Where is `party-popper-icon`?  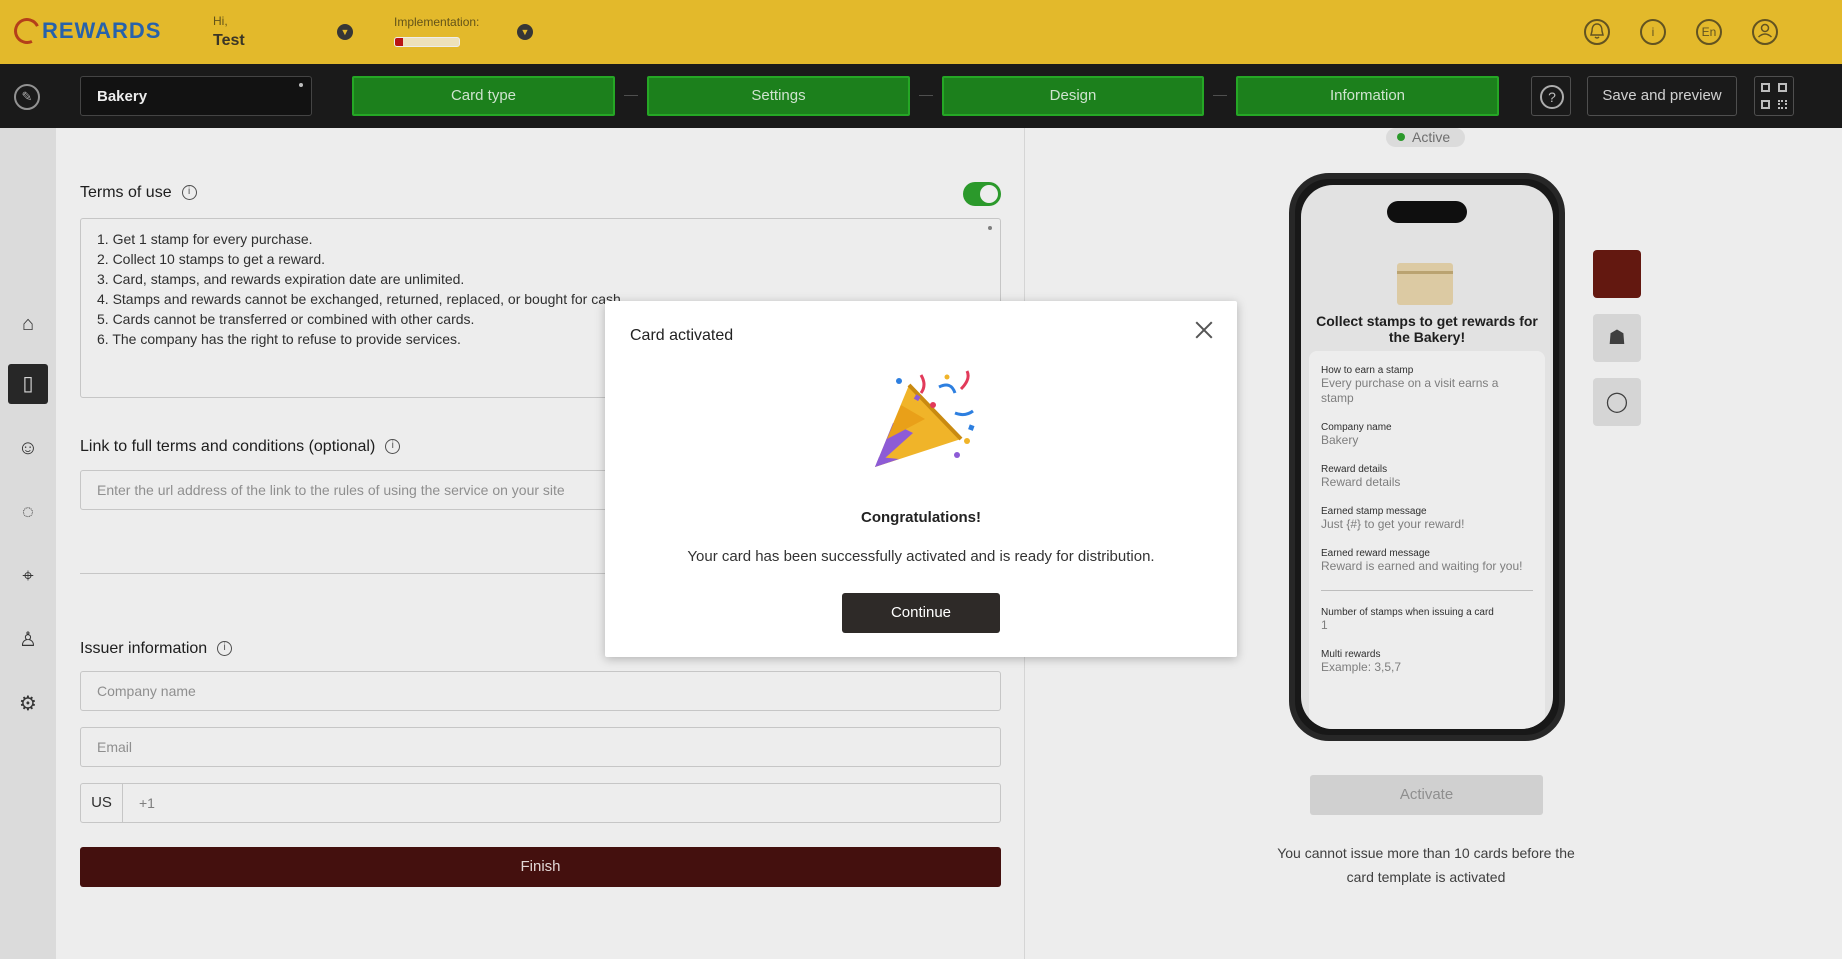
party-popper-icon is located at coordinates (925, 418).